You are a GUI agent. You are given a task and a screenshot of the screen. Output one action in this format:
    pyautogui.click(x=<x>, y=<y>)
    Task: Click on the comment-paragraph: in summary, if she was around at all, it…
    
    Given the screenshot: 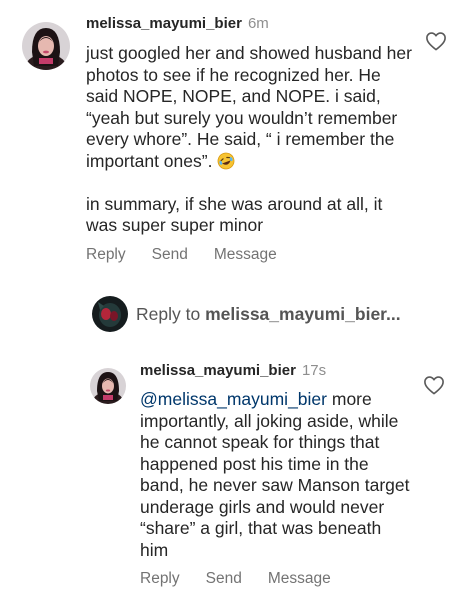 What is the action you would take?
    pyautogui.click(x=251, y=215)
    